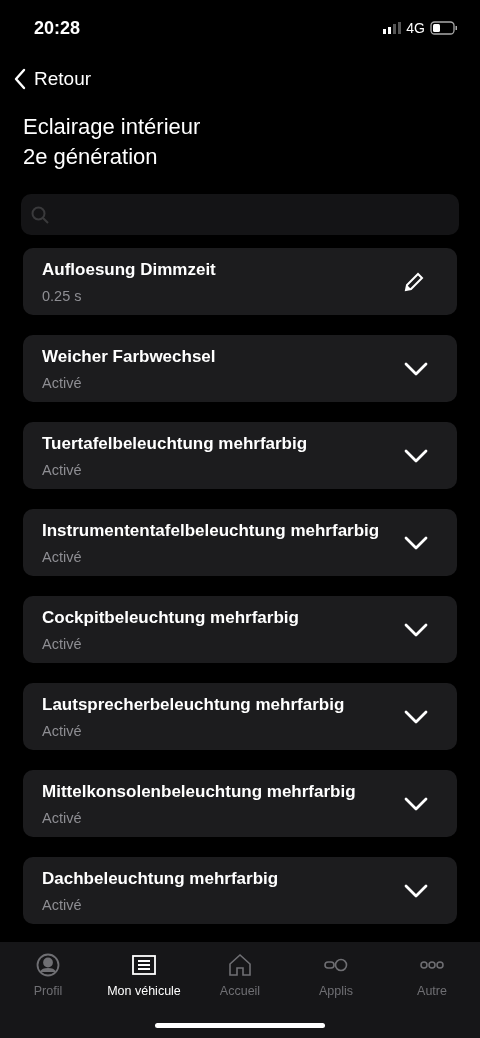 The image size is (480, 1038). Describe the element at coordinates (48, 965) in the screenshot. I see `profile-icon` at that location.